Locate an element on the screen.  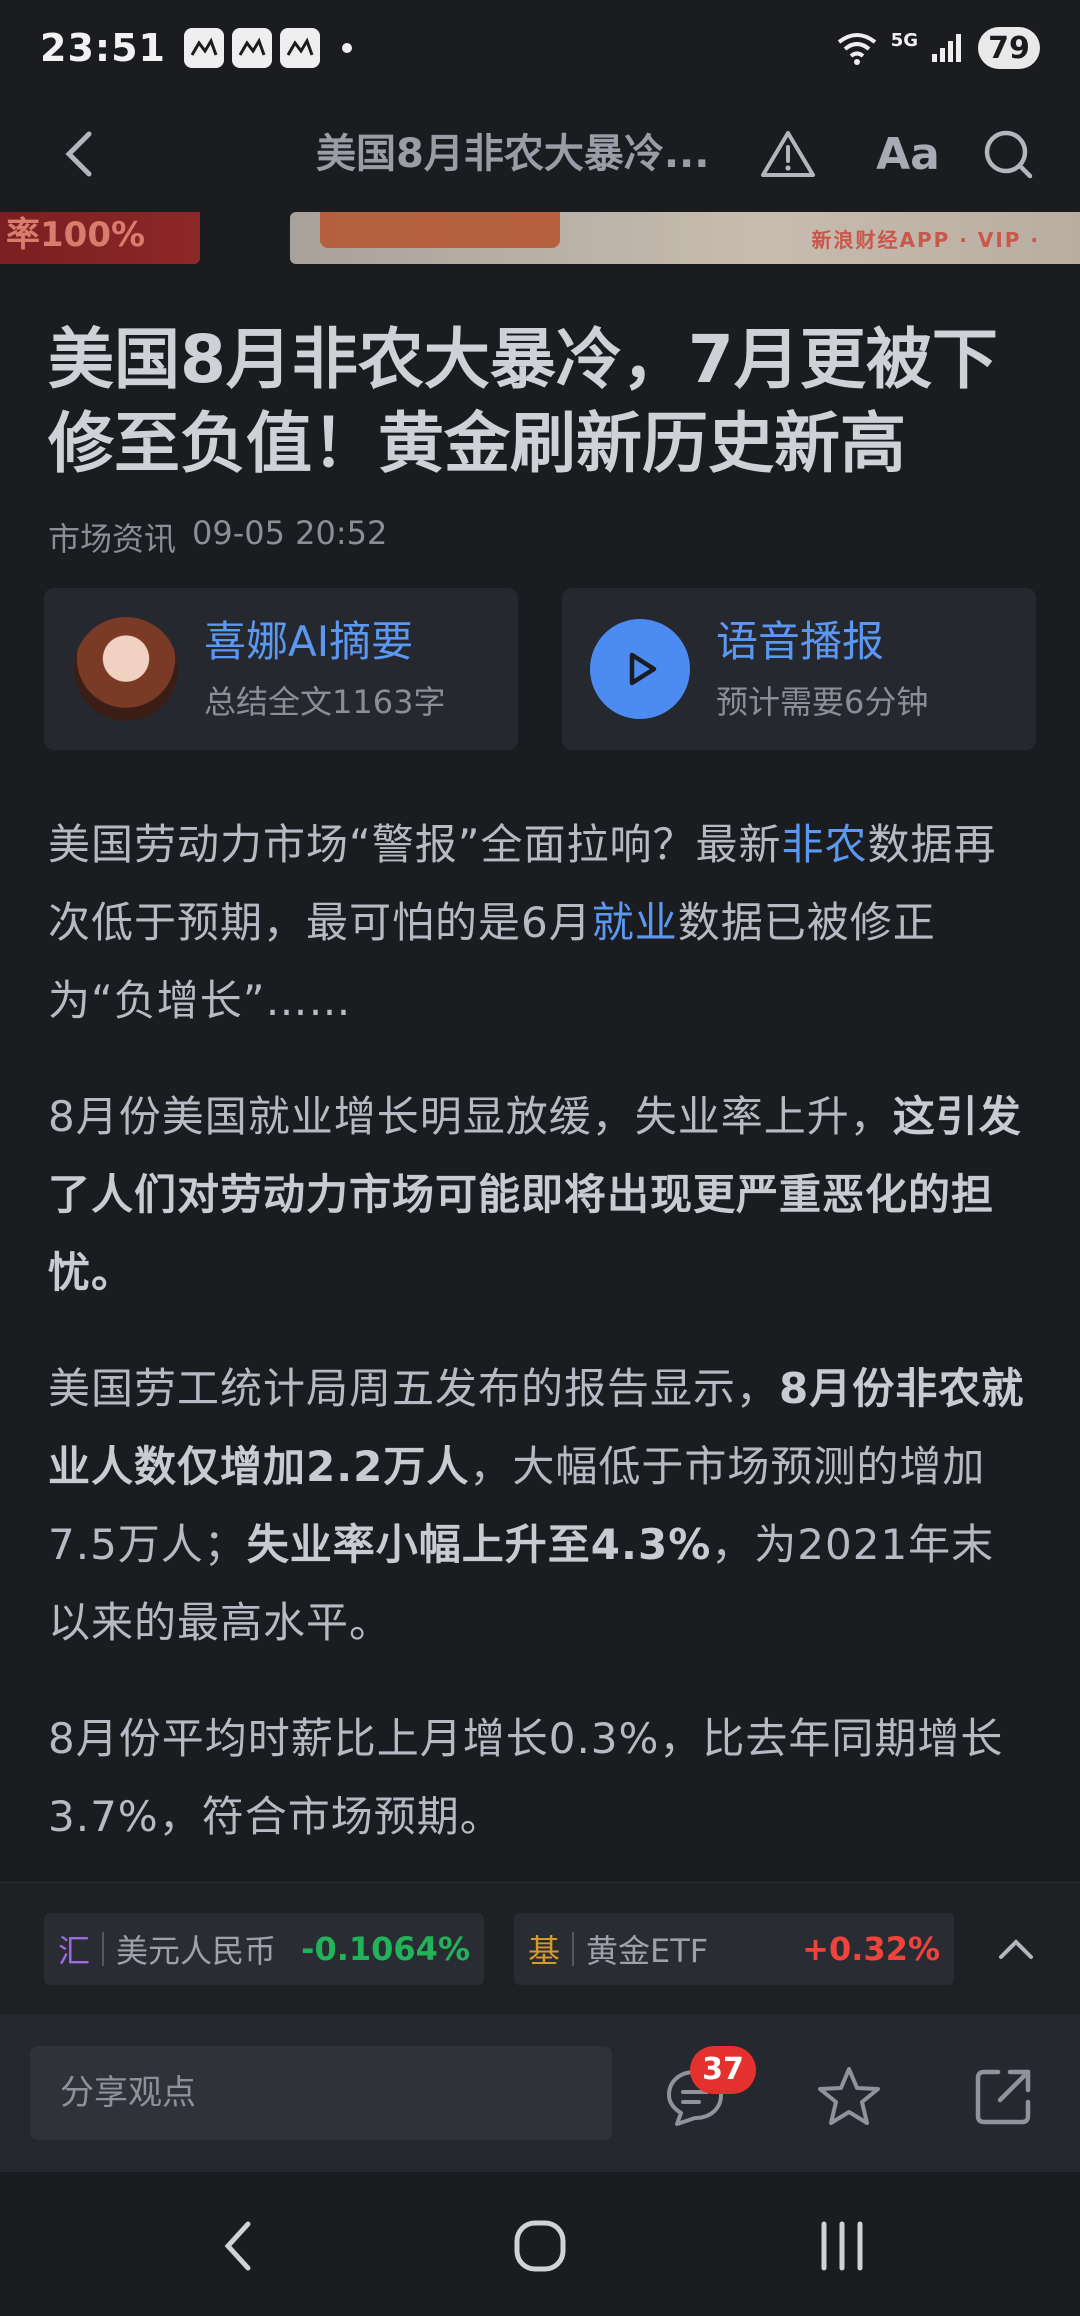
quote-usdcny: 汇 美元人民币 -0.1064% is located at coordinates (264, 1949).